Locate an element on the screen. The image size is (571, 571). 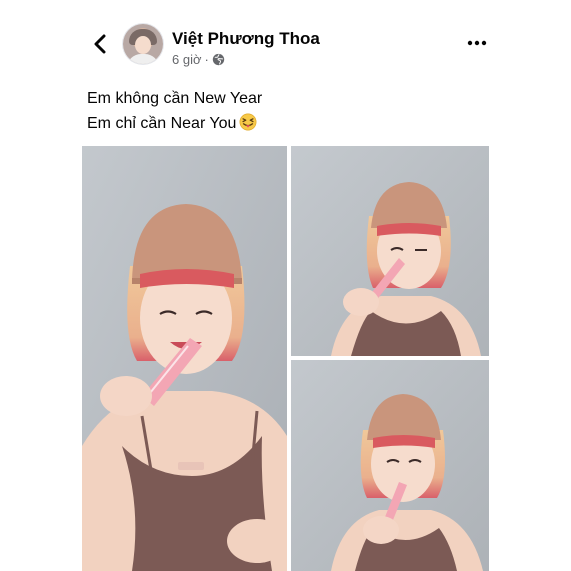
photo-top-right is located at coordinates (390, 251).